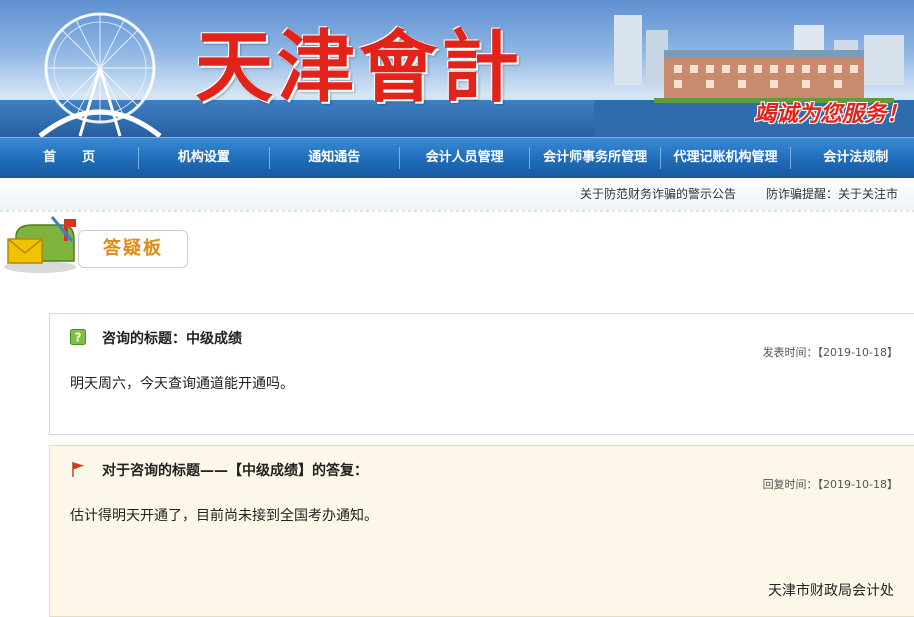 The image size is (914, 617). Describe the element at coordinates (464, 158) in the screenshot. I see `nav-item-accountant-management: 会计人员管理` at that location.